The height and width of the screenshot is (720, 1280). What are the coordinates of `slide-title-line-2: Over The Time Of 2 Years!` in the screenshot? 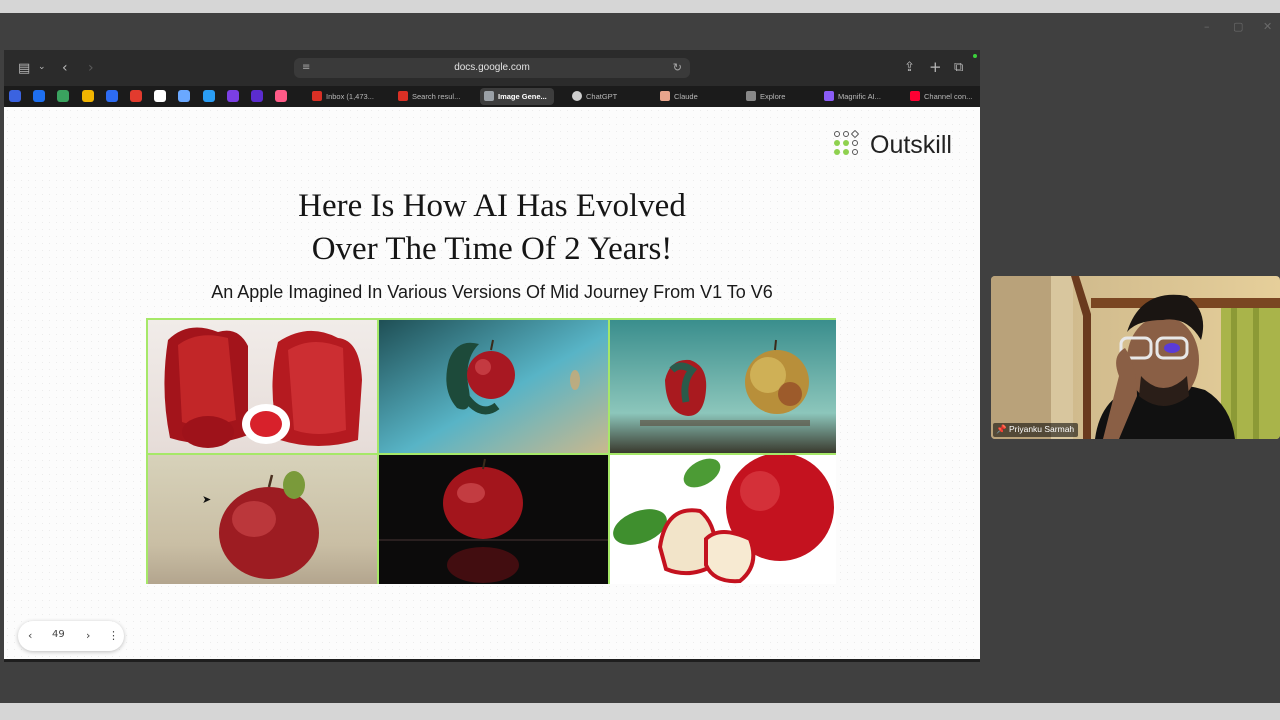 It's located at (492, 249).